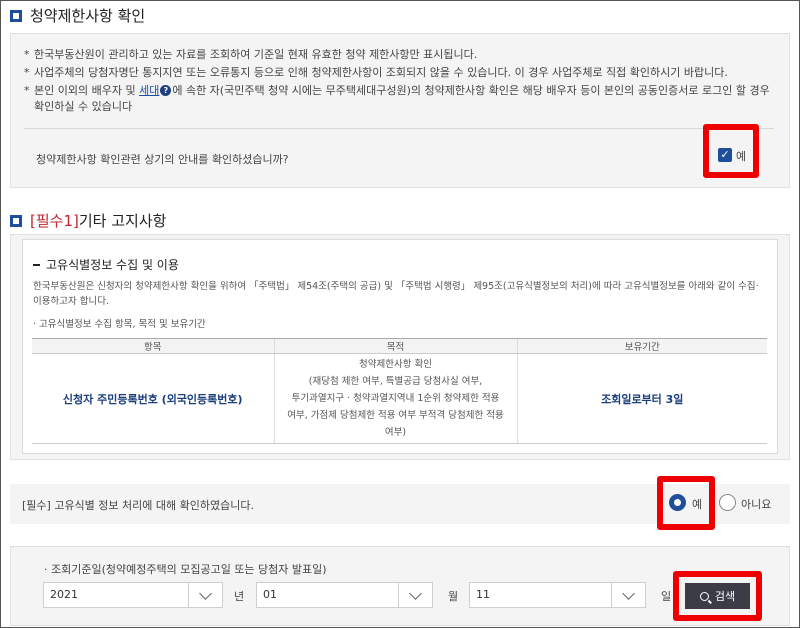 The image size is (800, 628). Describe the element at coordinates (166, 90) in the screenshot. I see `help-icon: ?` at that location.